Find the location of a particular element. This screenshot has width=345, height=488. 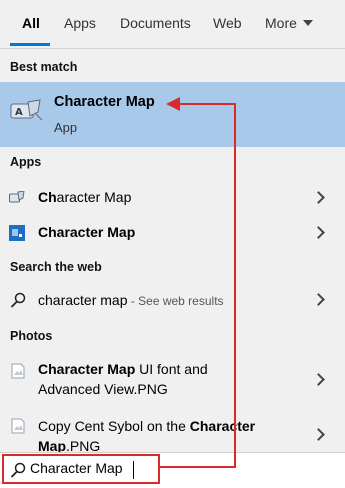

app-result-2-label: Character Map is located at coordinates (86, 232).